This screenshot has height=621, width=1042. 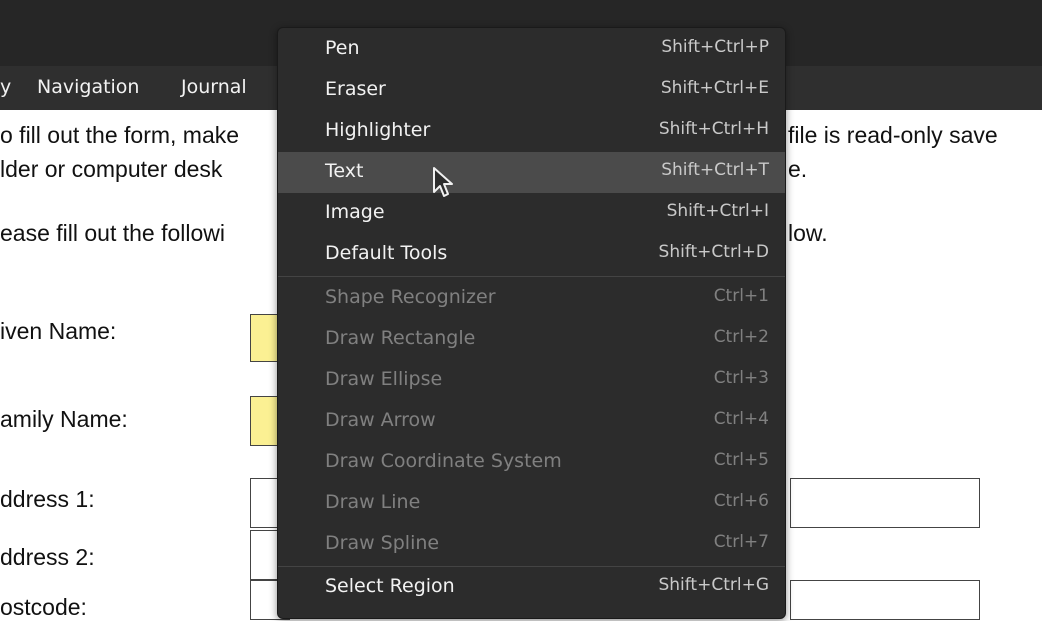 I want to click on menu-item-draw-coordinate-system: Draw Coordinate System Ctrl+5, so click(x=531, y=462).